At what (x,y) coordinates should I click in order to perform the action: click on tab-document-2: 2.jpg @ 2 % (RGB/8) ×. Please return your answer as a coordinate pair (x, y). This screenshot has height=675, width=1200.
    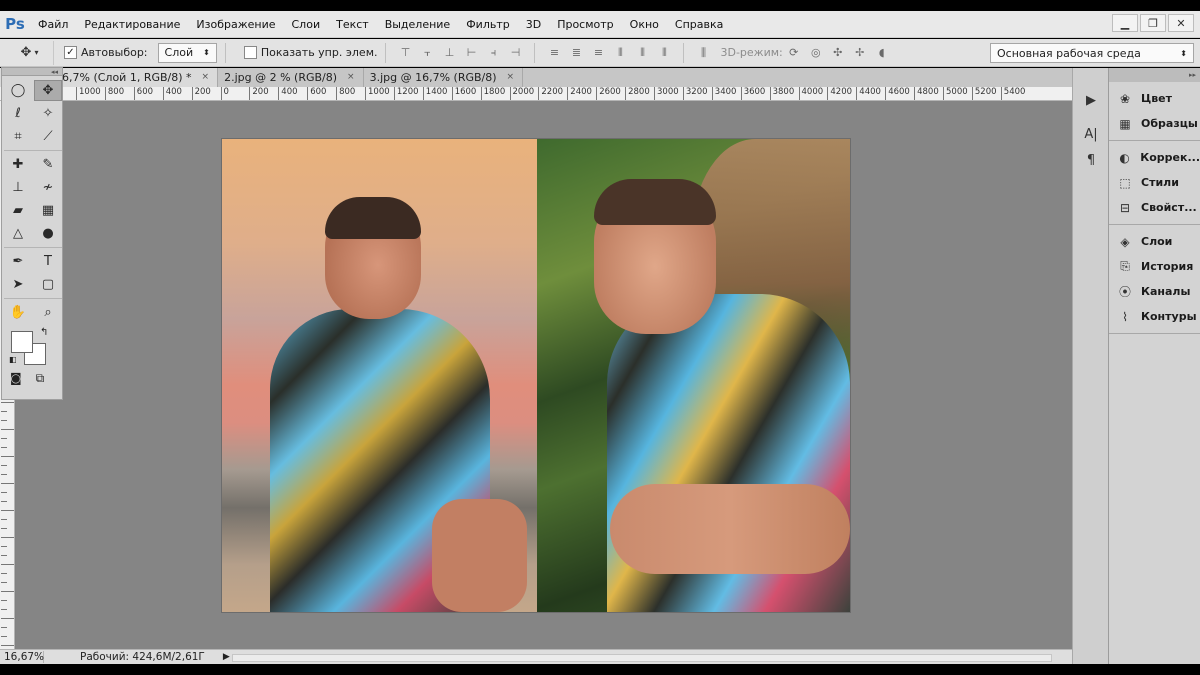
    Looking at the image, I should click on (291, 77).